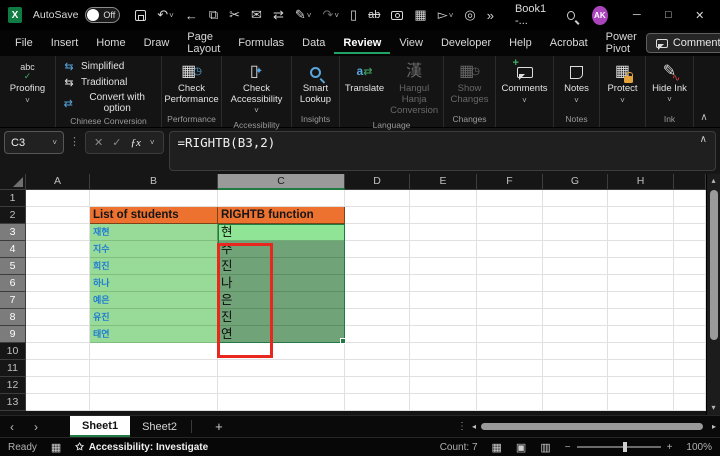 The image size is (720, 456). What do you see at coordinates (58, 402) in the screenshot?
I see `cell-A13` at bounding box center [58, 402].